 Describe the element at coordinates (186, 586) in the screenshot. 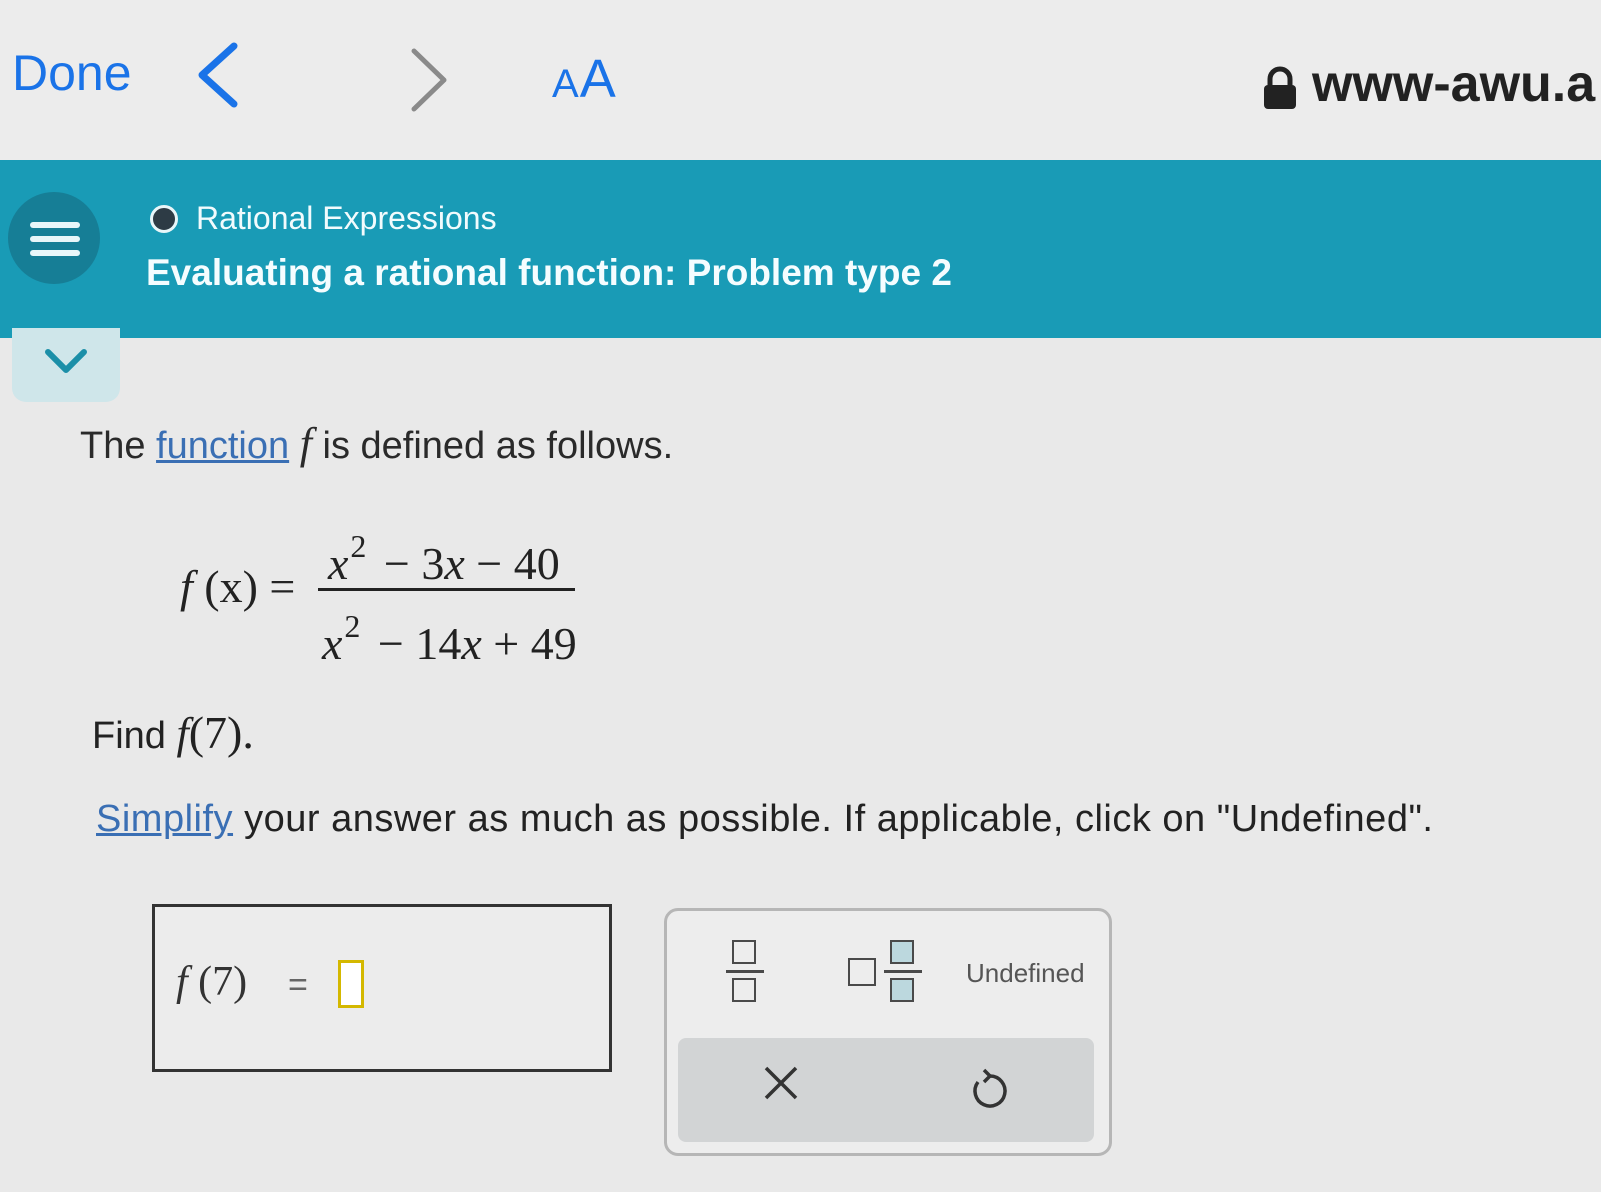

I see `lhs-function-name: f` at that location.